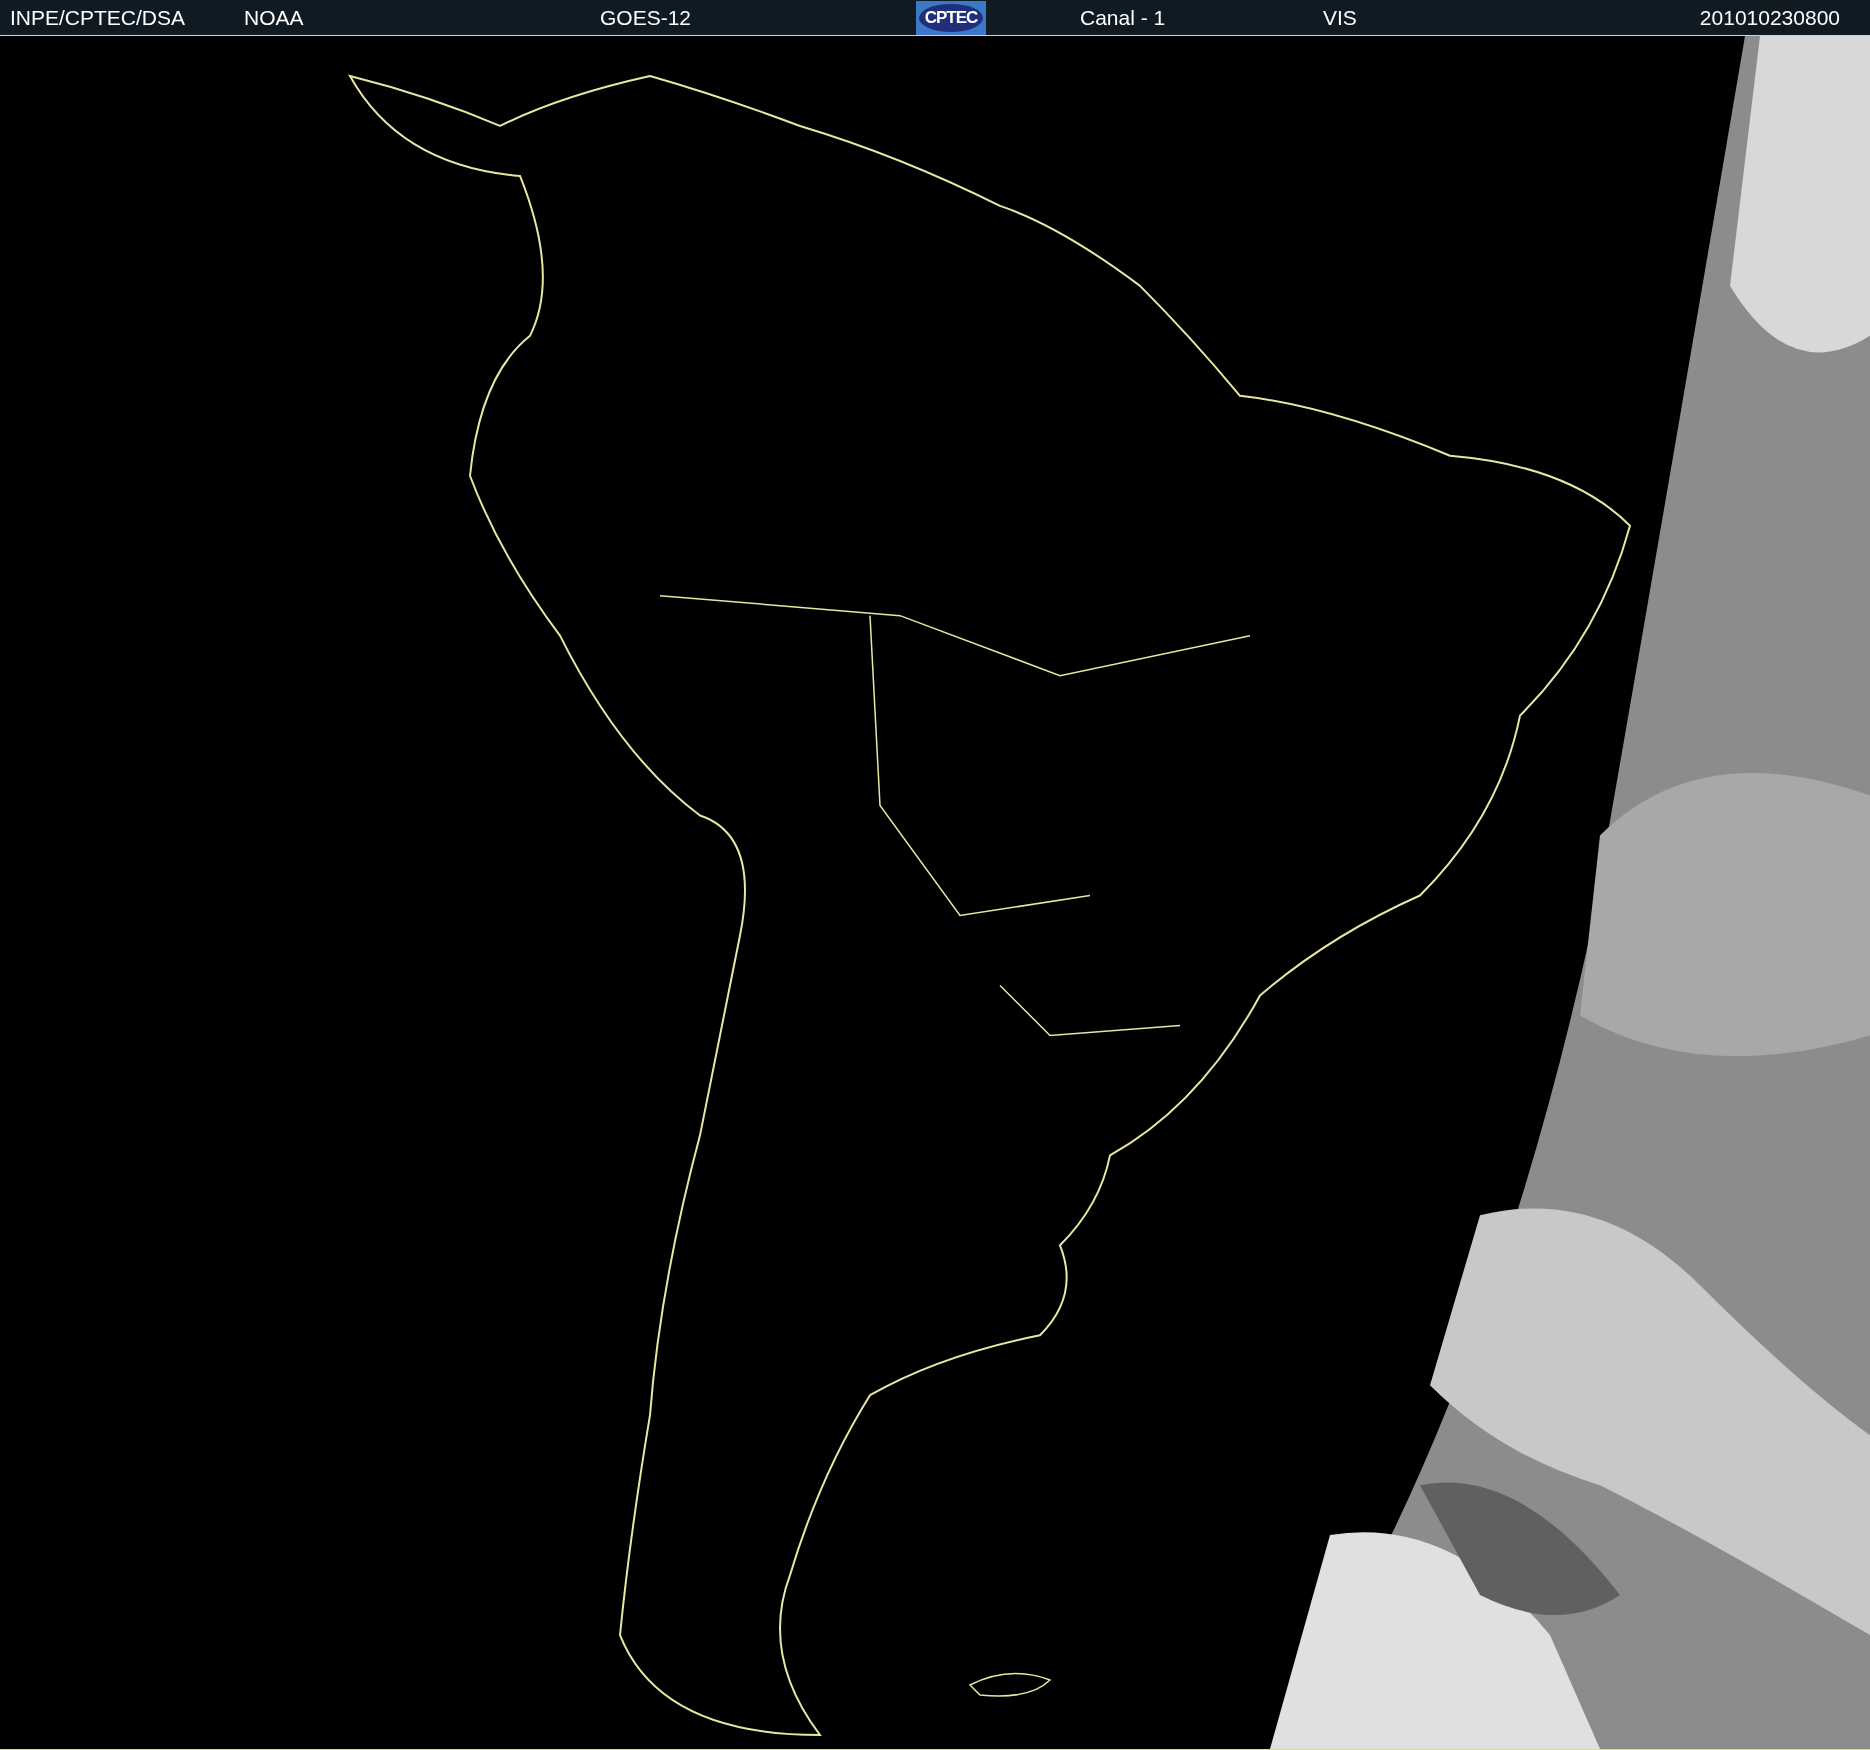  Describe the element at coordinates (274, 17) in the screenshot. I see `header-label: NOAA` at that location.